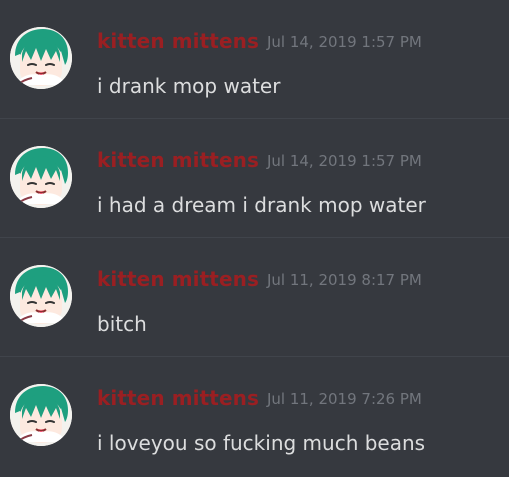  Describe the element at coordinates (344, 280) in the screenshot. I see `timestamp: Jul 11, 2019 8:17 PM` at that location.